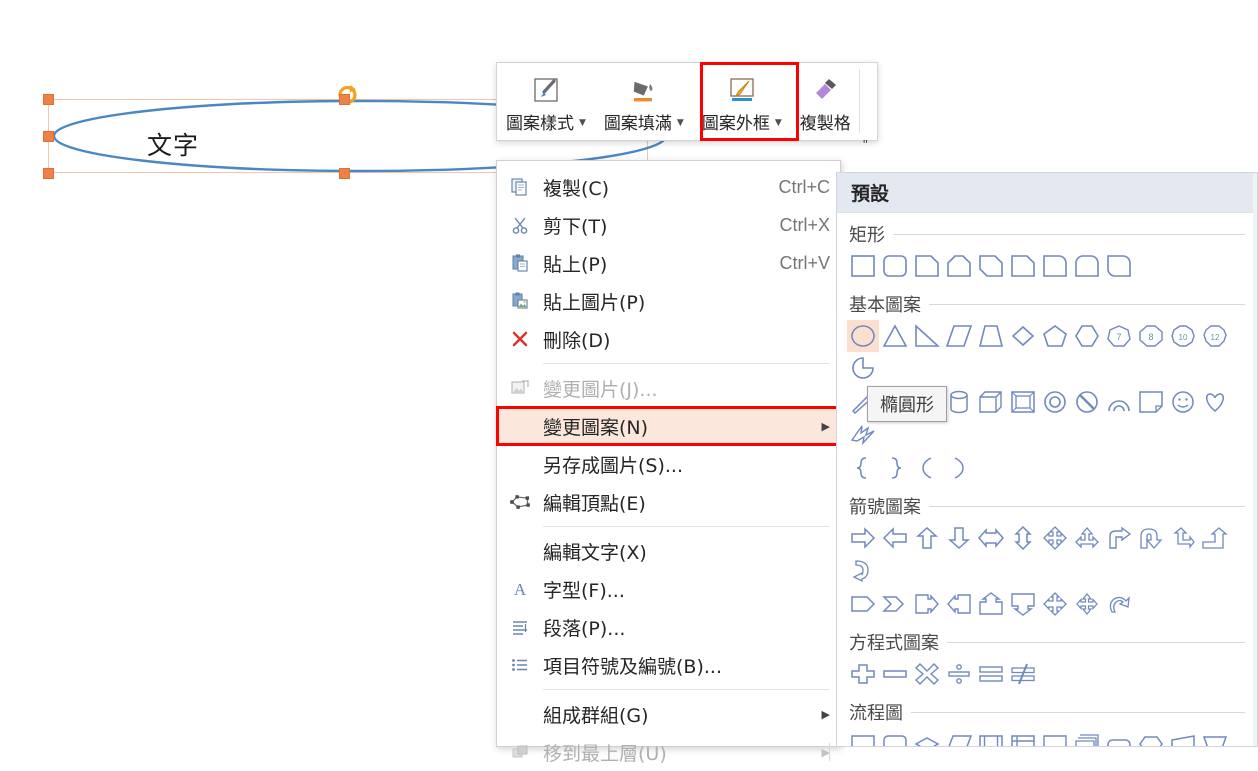  What do you see at coordinates (1183, 402) in the screenshot?
I see `shape-smiley-face` at bounding box center [1183, 402].